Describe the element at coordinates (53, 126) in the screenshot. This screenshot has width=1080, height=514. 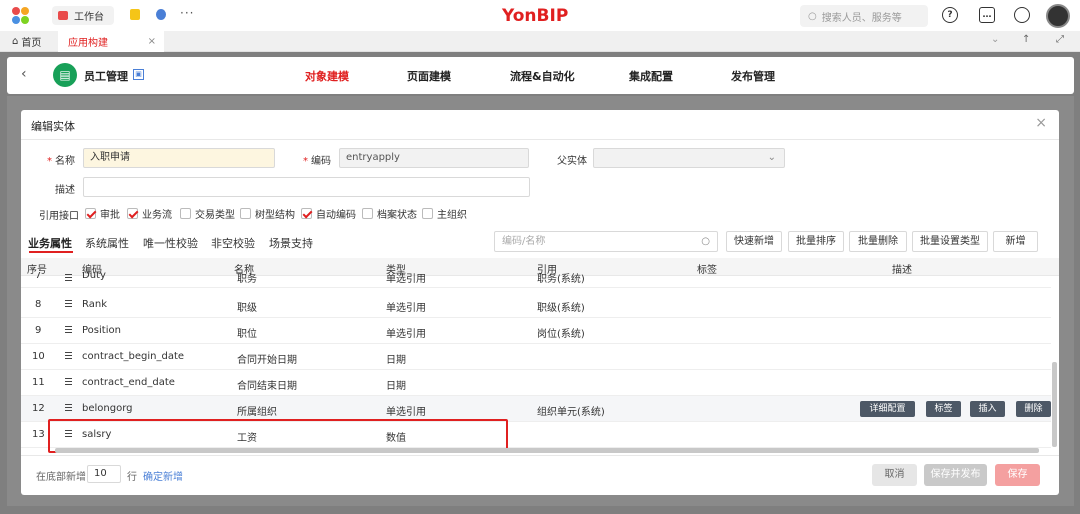
I see `dialog-title: 编辑实体` at that location.